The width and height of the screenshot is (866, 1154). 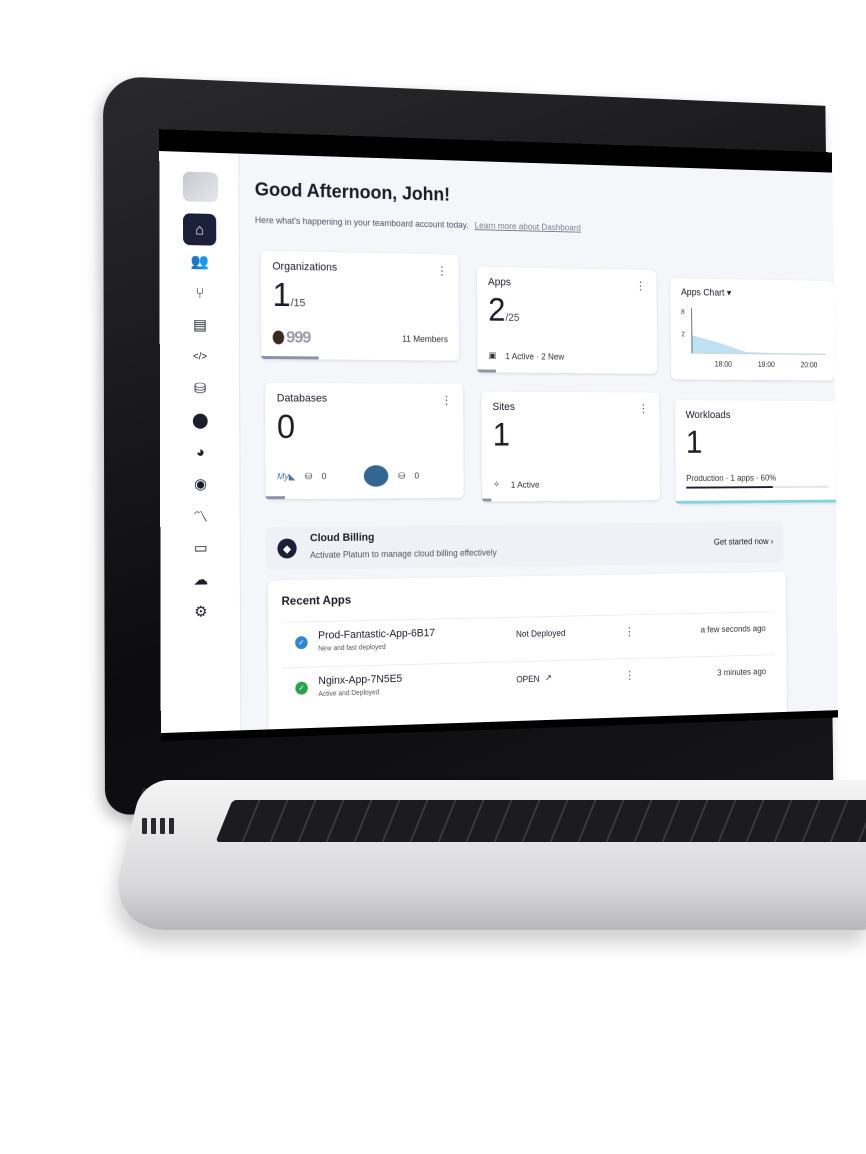 What do you see at coordinates (541, 821) in the screenshot?
I see `laptop-keyboard` at bounding box center [541, 821].